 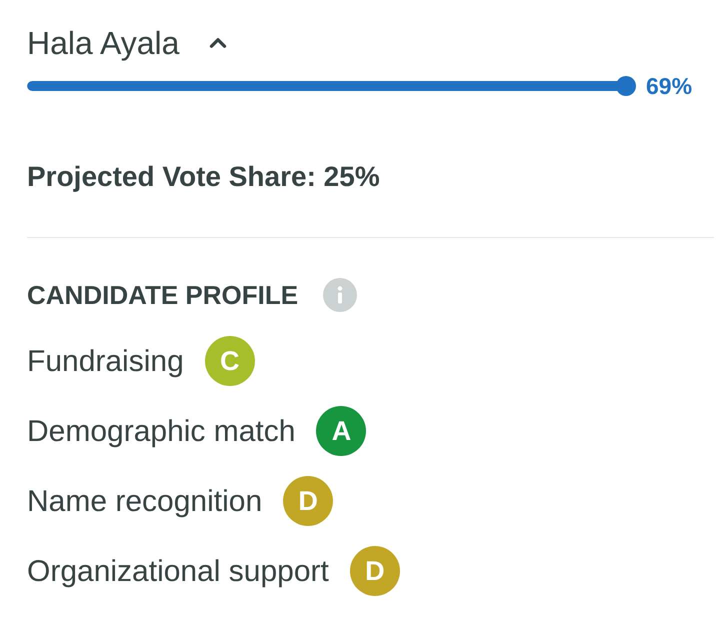 What do you see at coordinates (341, 431) in the screenshot?
I see `grade-badge: A` at bounding box center [341, 431].